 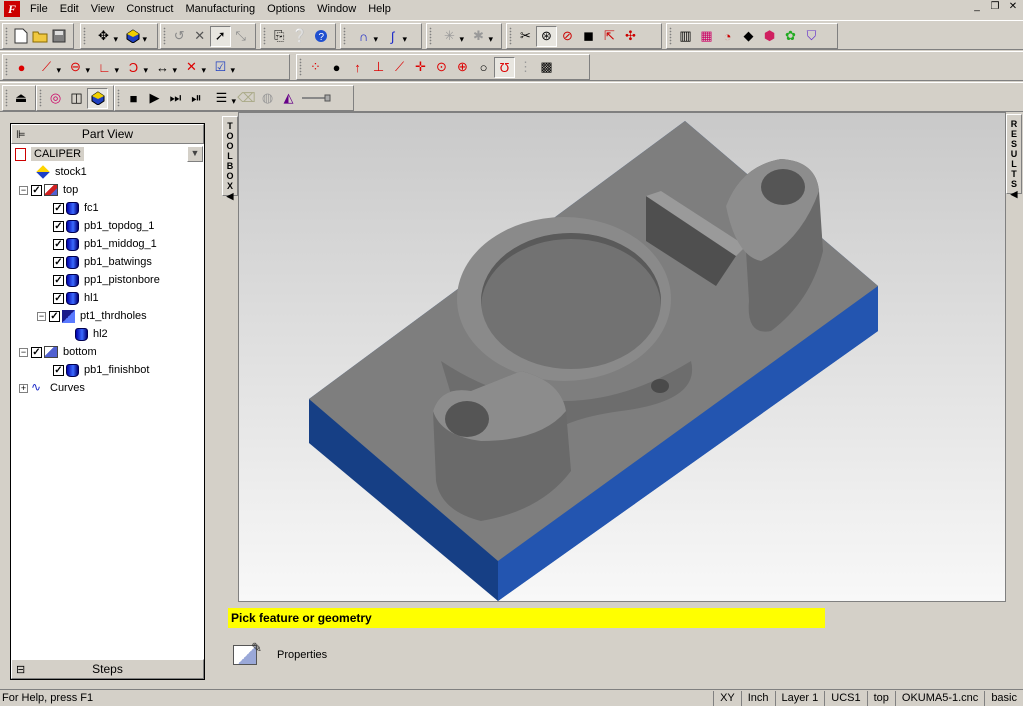 I want to click on eraser-icon: ⌫, so click(x=246, y=98).